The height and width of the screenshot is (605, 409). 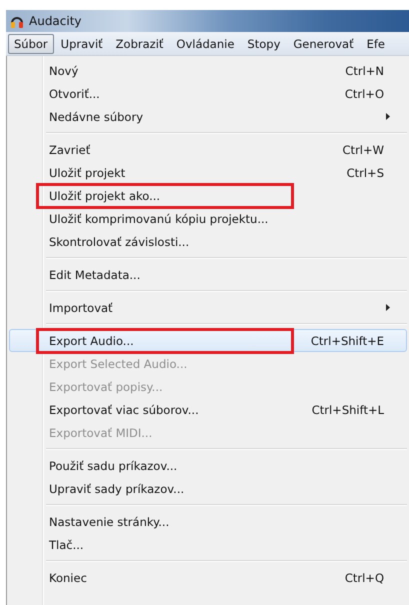 What do you see at coordinates (208, 149) in the screenshot?
I see `menu-item: Zavrieť Ctrl+W` at bounding box center [208, 149].